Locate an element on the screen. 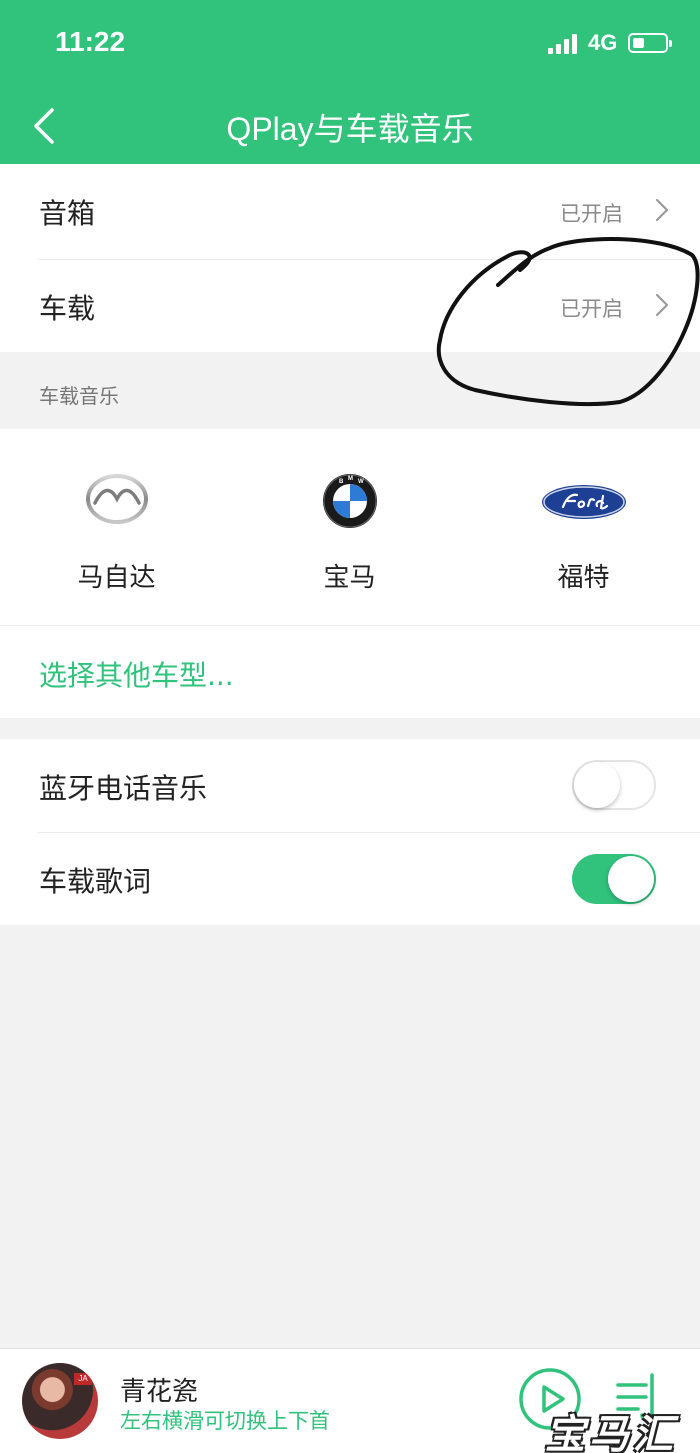 Image resolution: width=700 pixels, height=1453 pixels. battery-icon is located at coordinates (650, 43).